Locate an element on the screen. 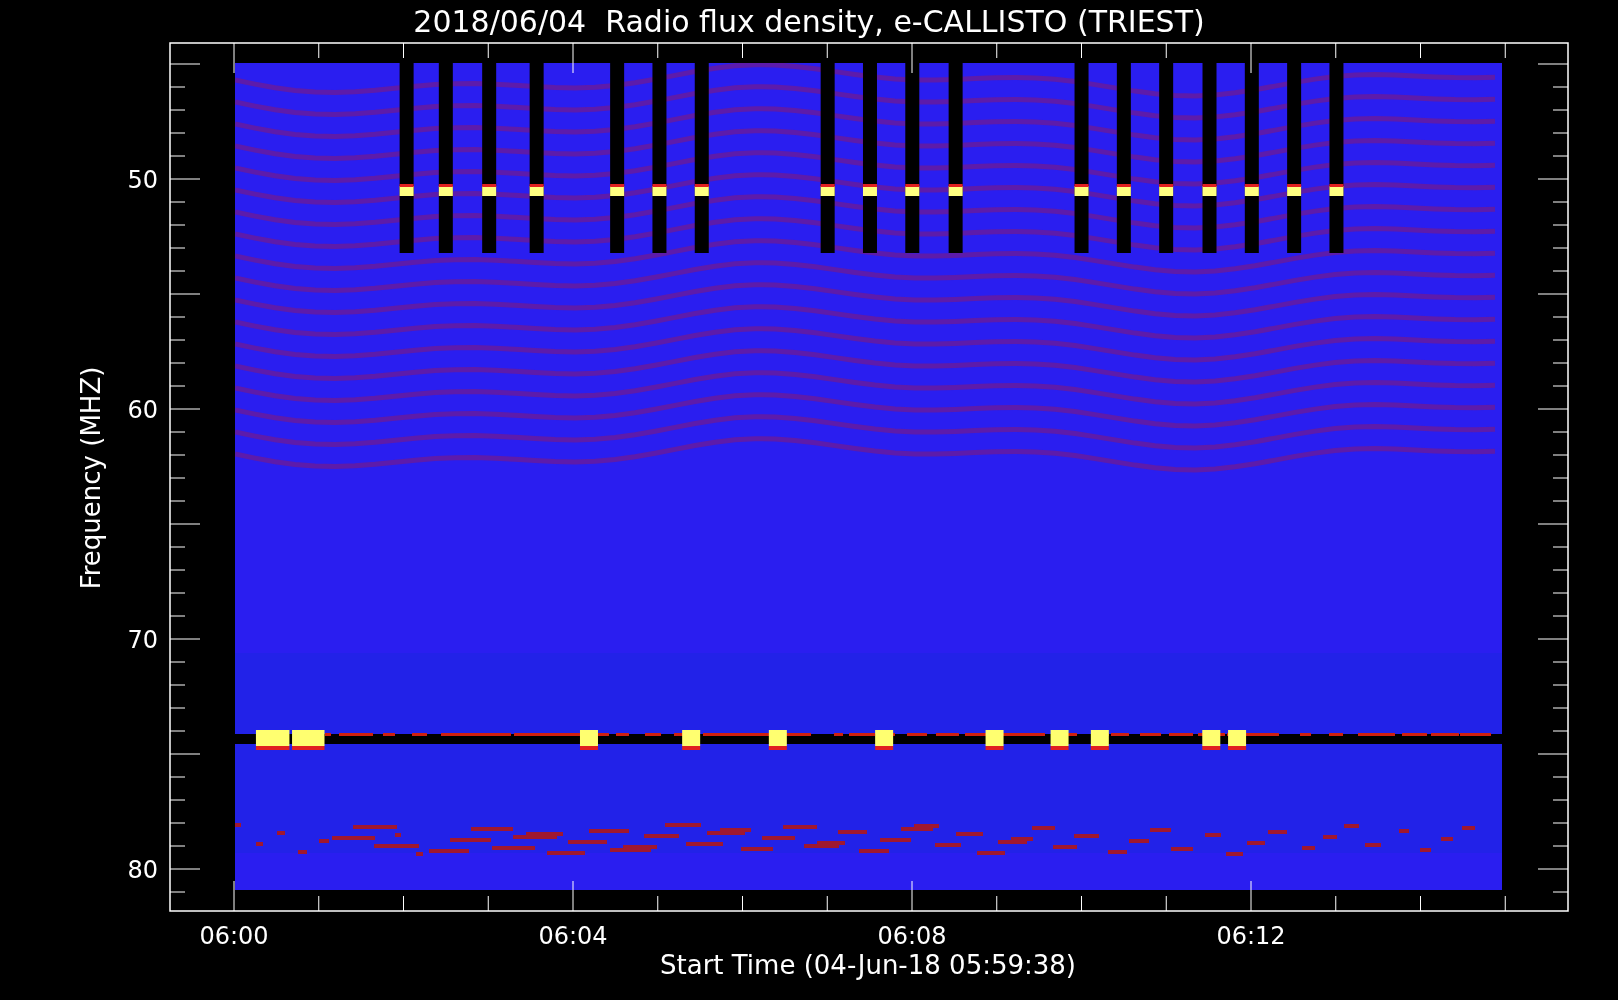 This screenshot has width=1618, height=1000. y-tick-label: 80 is located at coordinates (142, 870).